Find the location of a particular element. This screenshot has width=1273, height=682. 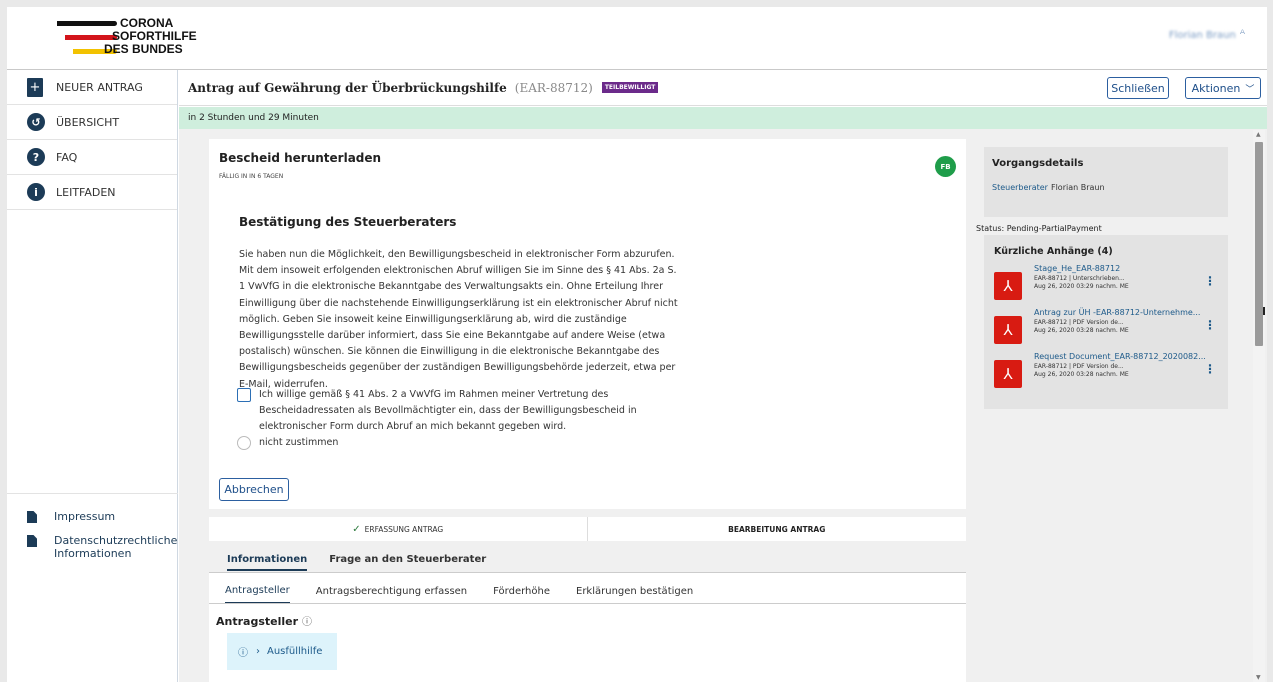

step-label: BEARBEITUNG ANTRAG is located at coordinates (777, 529).